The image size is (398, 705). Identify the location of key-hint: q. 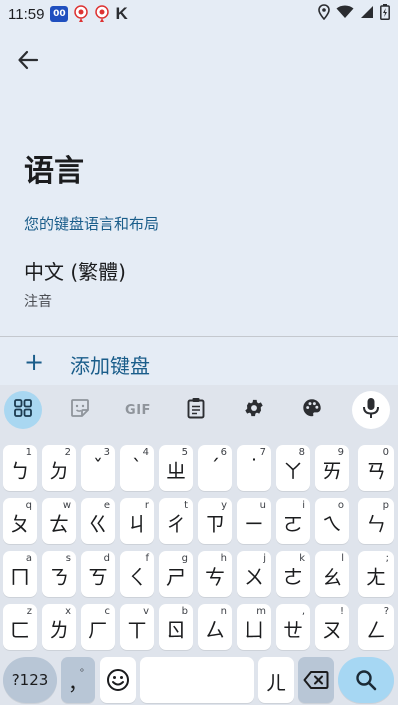
(28, 505).